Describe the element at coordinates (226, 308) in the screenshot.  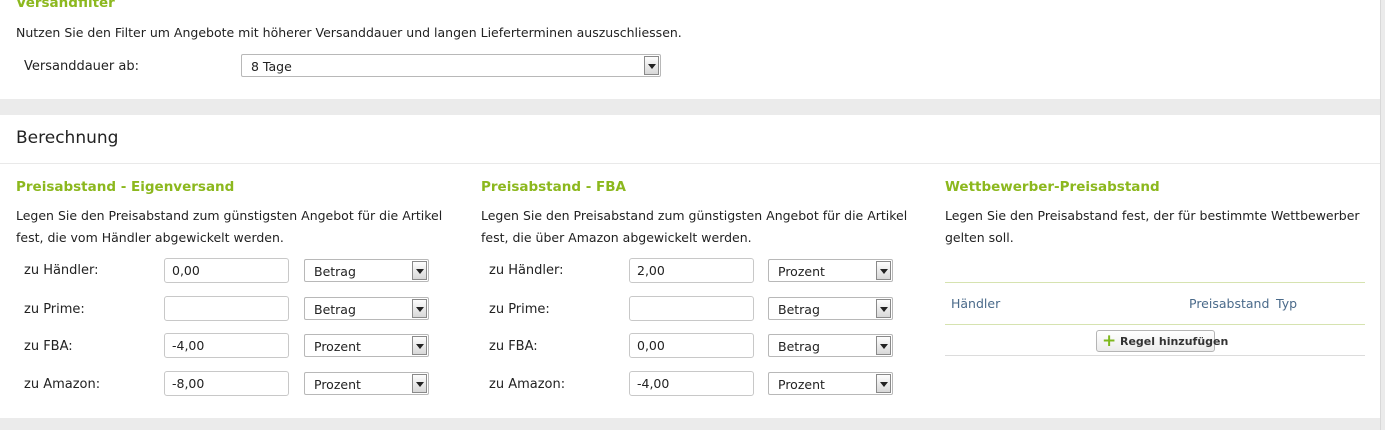
I see `eigen-prime-input` at that location.